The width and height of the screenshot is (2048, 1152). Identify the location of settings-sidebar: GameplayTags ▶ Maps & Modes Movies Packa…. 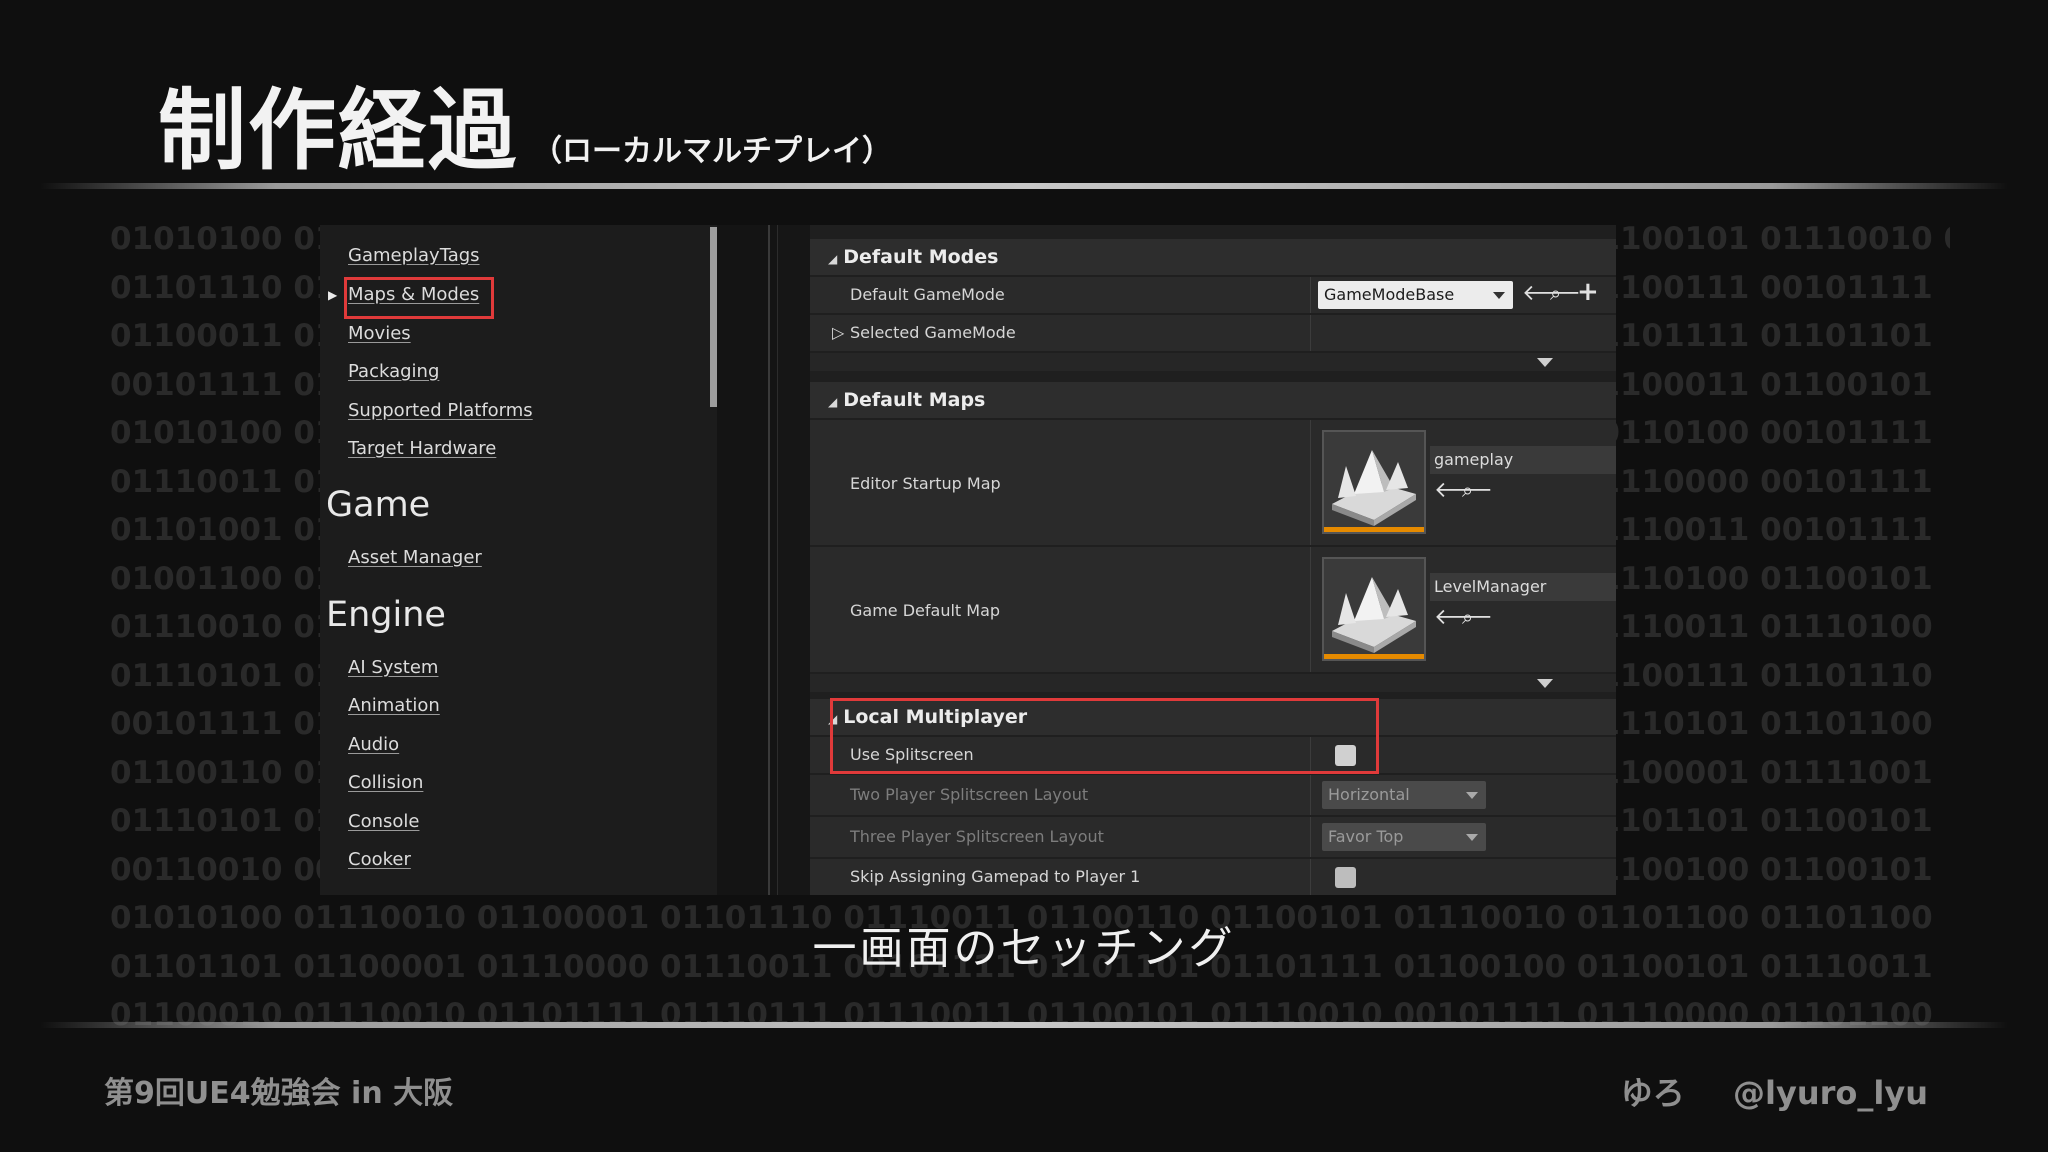
(518, 560).